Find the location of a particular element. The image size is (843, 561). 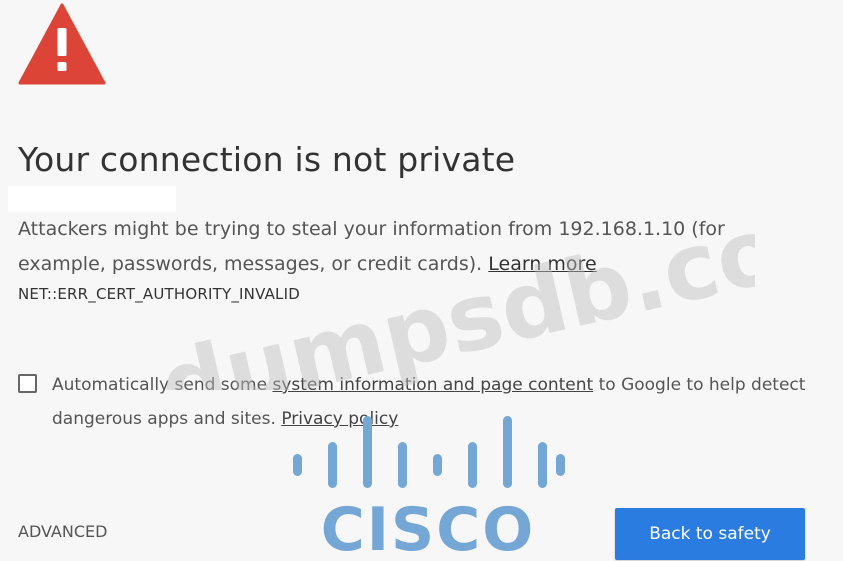

page-title: Your connection is not private is located at coordinates (267, 159).